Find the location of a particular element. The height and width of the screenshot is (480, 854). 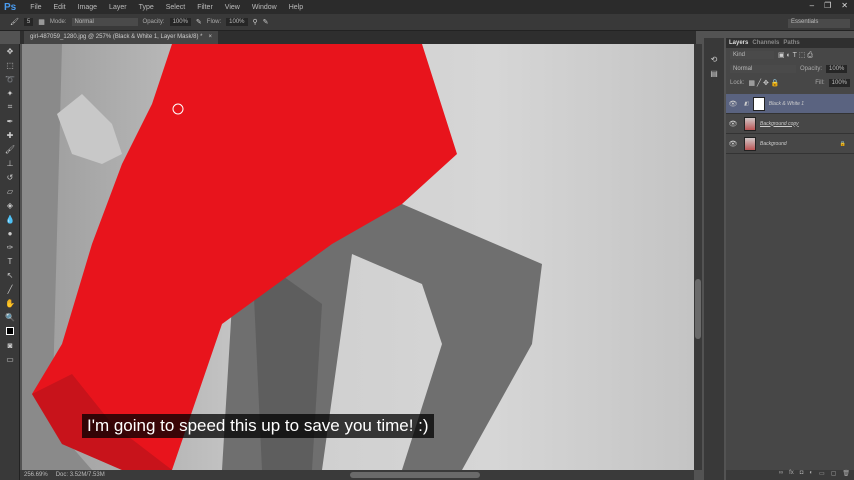

menu-view: View is located at coordinates (232, 7).